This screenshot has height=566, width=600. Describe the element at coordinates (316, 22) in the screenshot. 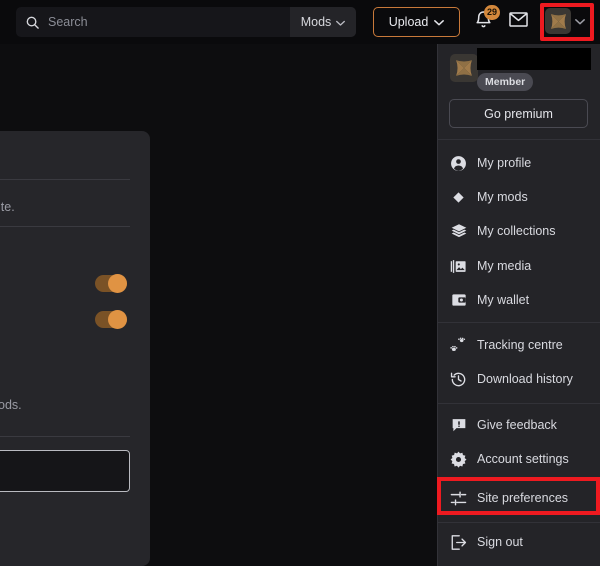

I see `search-category-label: Mods` at that location.